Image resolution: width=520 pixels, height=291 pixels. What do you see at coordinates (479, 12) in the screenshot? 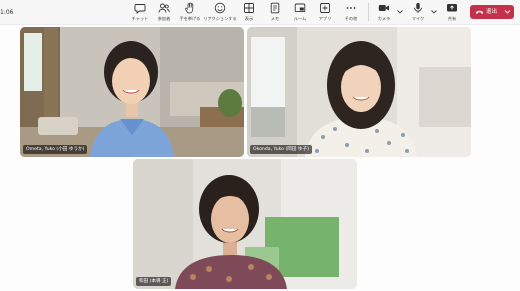
I see `hang-up-icon` at bounding box center [479, 12].